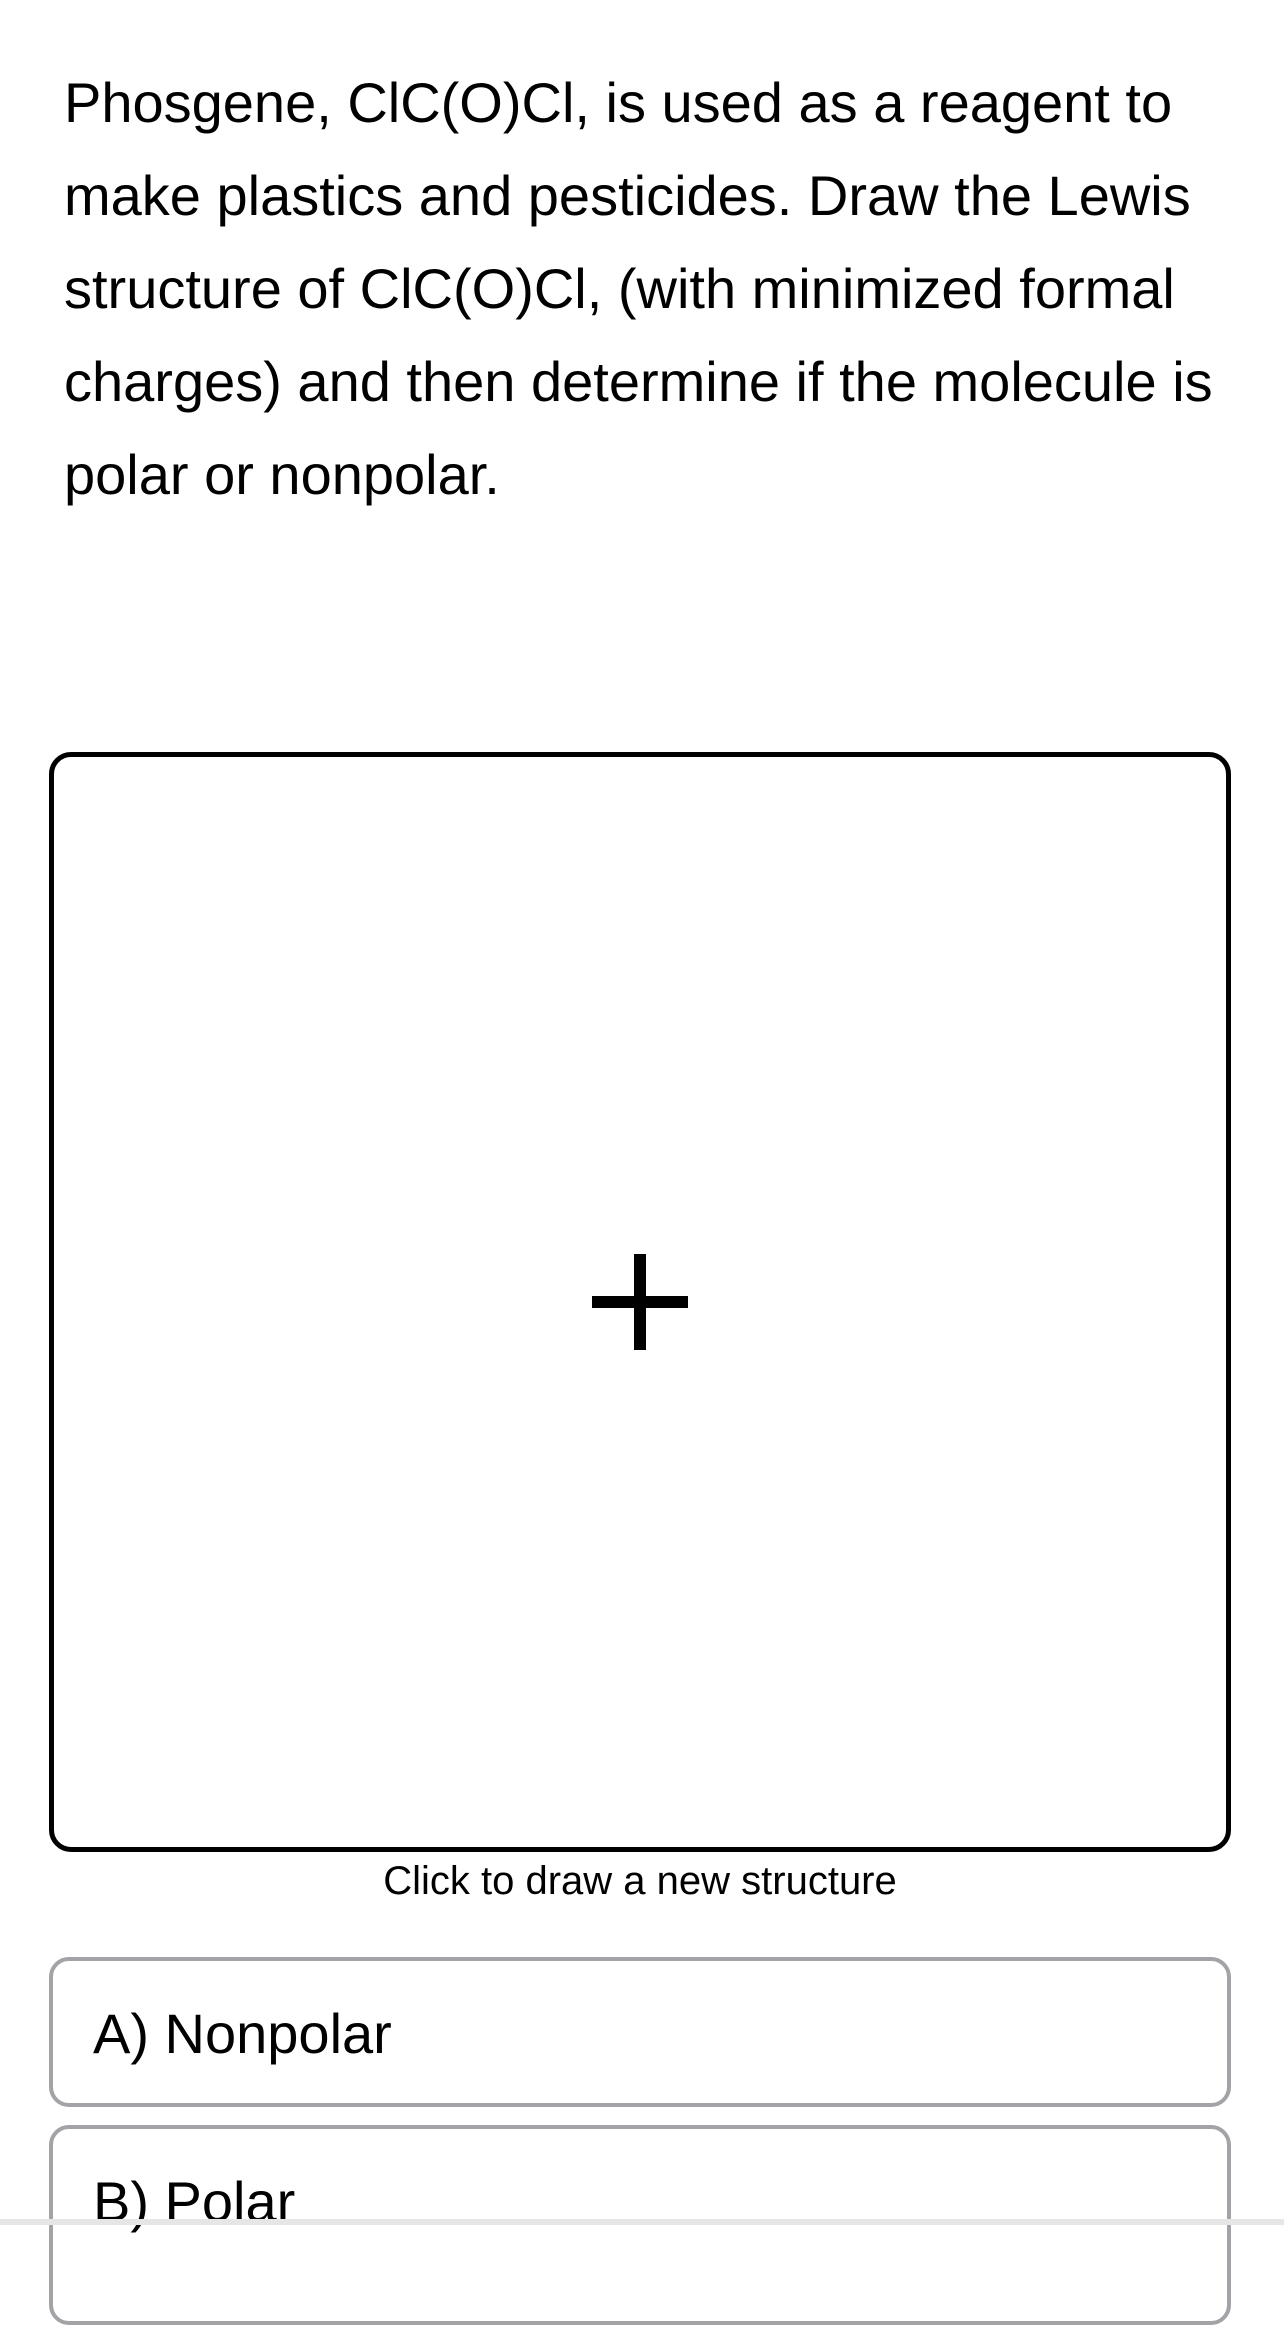 The image size is (1284, 2325). I want to click on choice-polar: B) Polar, so click(640, 2225).